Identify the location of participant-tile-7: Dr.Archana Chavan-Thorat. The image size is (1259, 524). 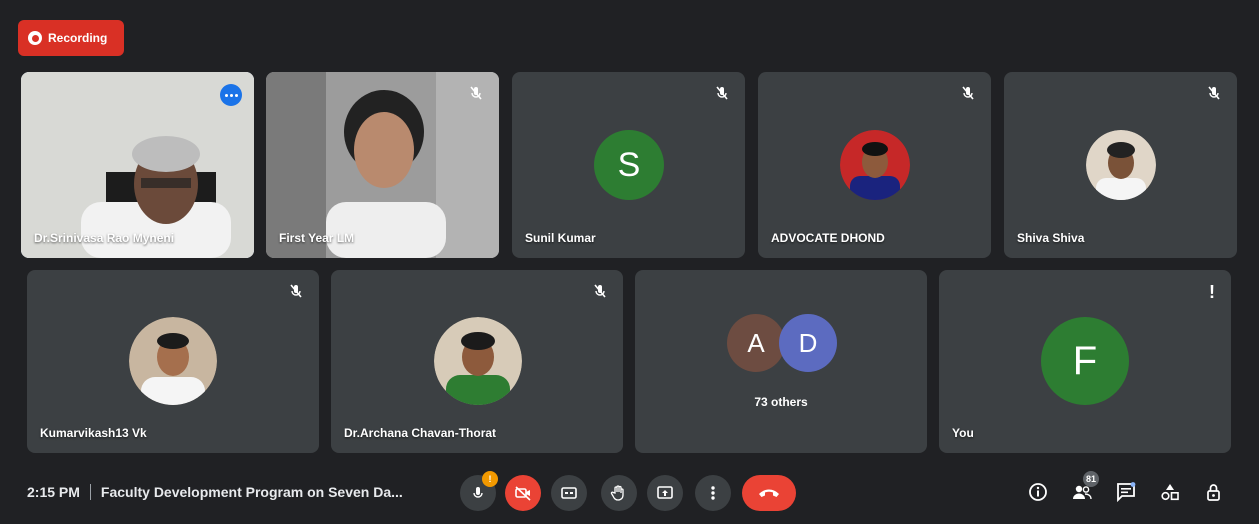
(477, 361).